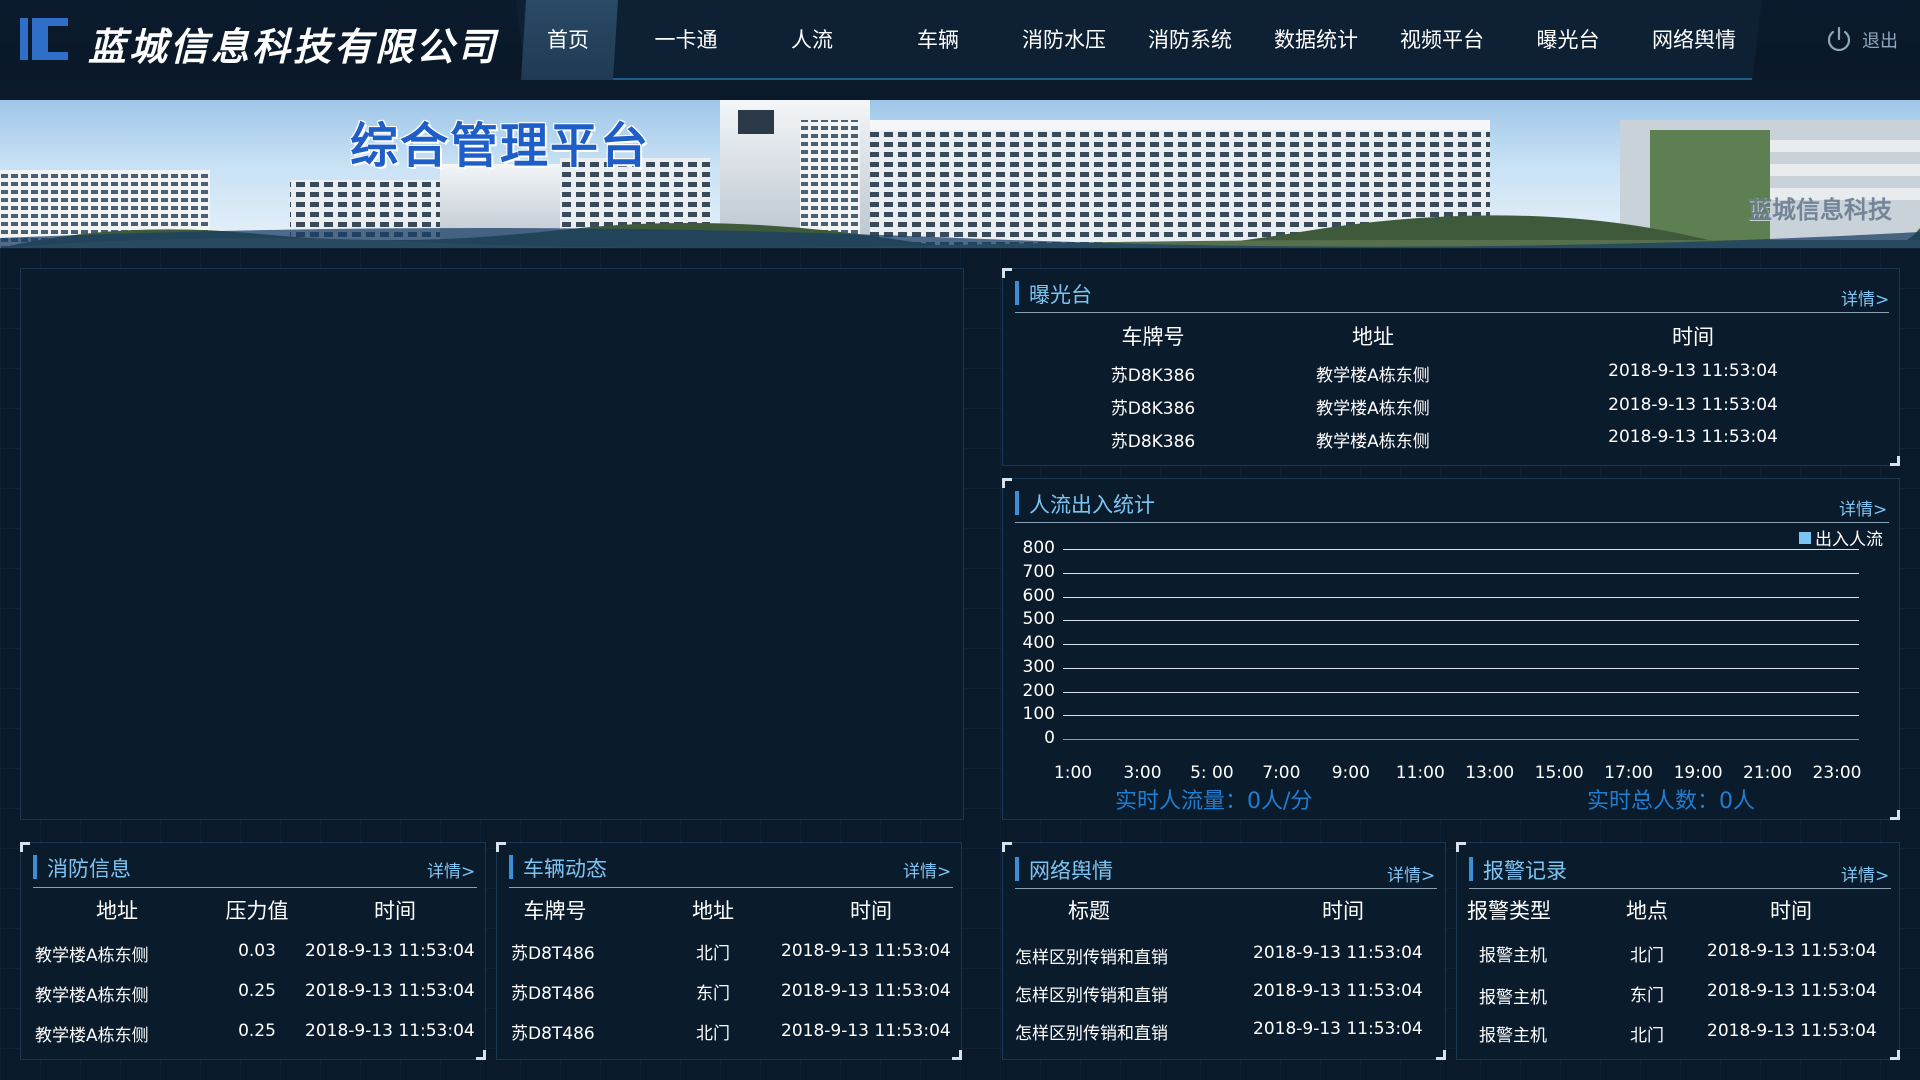 Image resolution: width=1920 pixels, height=1080 pixels. Describe the element at coordinates (927, 869) in the screenshot. I see `vehicle-more-link: 详情>` at that location.